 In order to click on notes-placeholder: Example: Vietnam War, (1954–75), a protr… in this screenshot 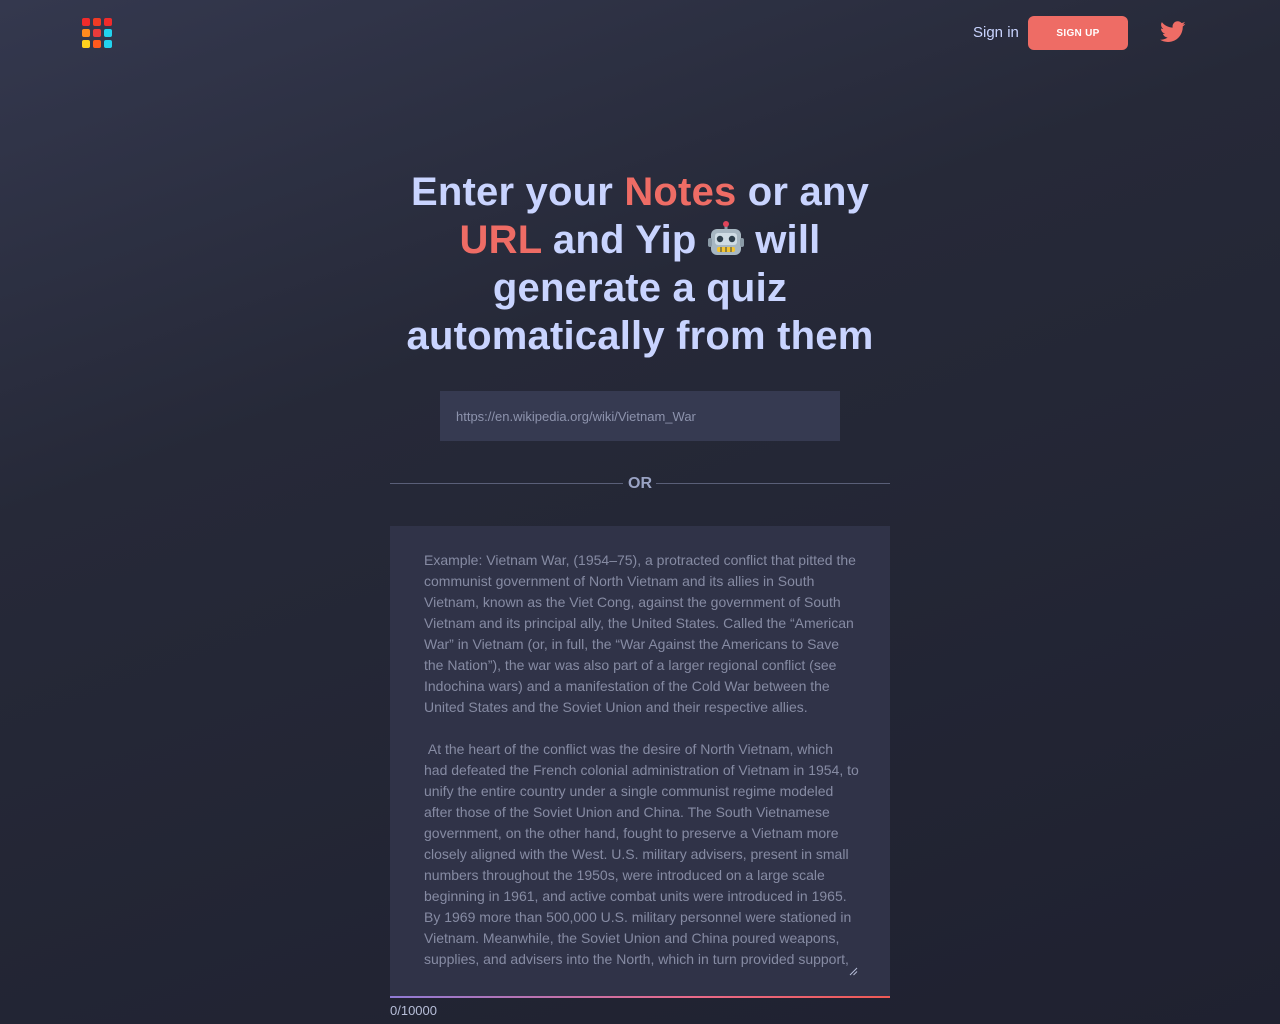, I will do `click(641, 759)`.